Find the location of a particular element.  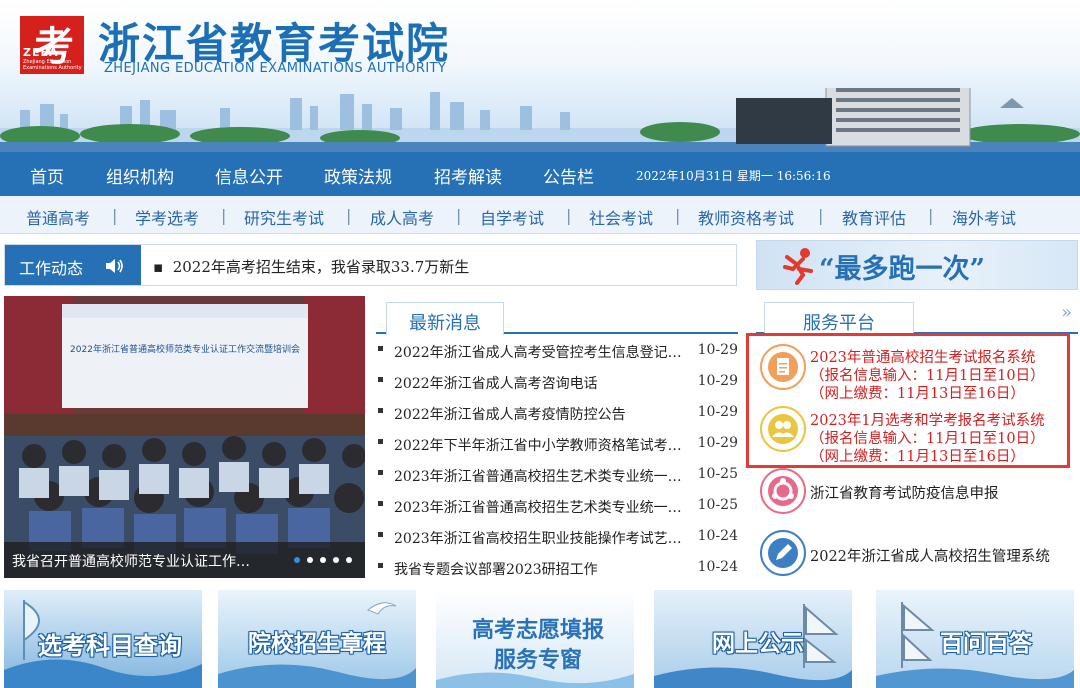

nav-organization: 组织机构 is located at coordinates (140, 175).